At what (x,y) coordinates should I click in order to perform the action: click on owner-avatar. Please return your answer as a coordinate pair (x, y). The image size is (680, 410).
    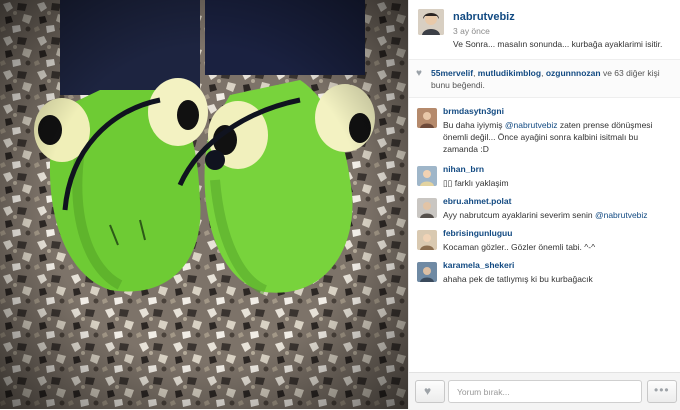
    Looking at the image, I should click on (431, 22).